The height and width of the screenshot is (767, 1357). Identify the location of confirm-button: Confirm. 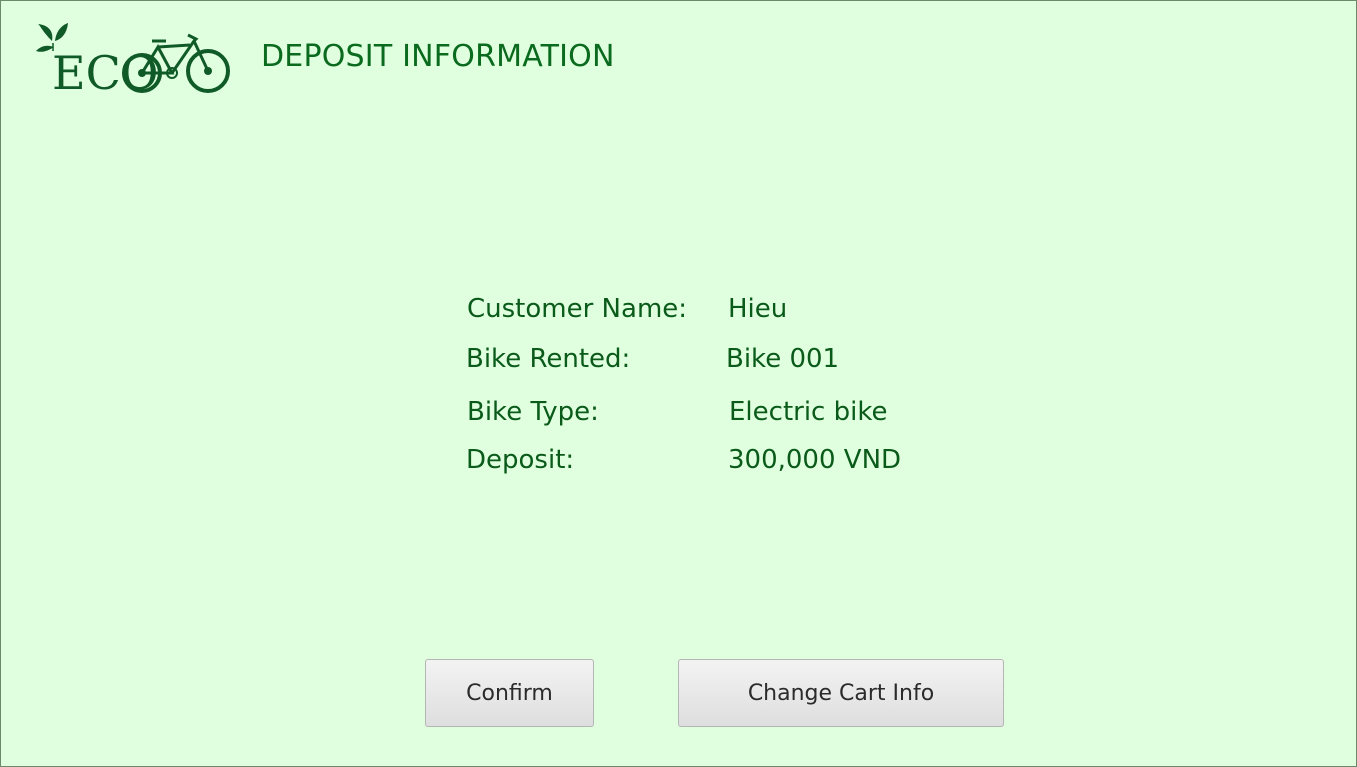
(509, 693).